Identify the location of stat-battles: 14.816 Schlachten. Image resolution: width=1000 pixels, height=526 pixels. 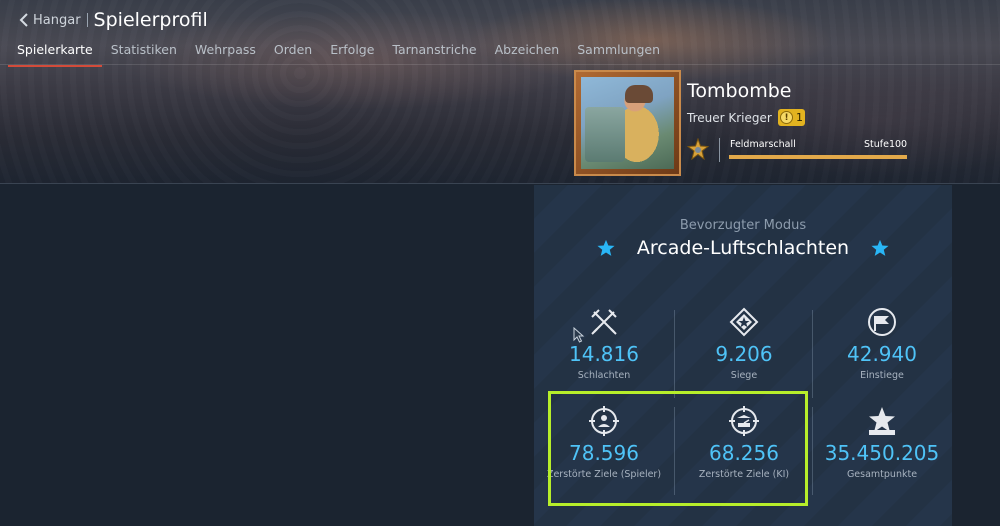
(604, 344).